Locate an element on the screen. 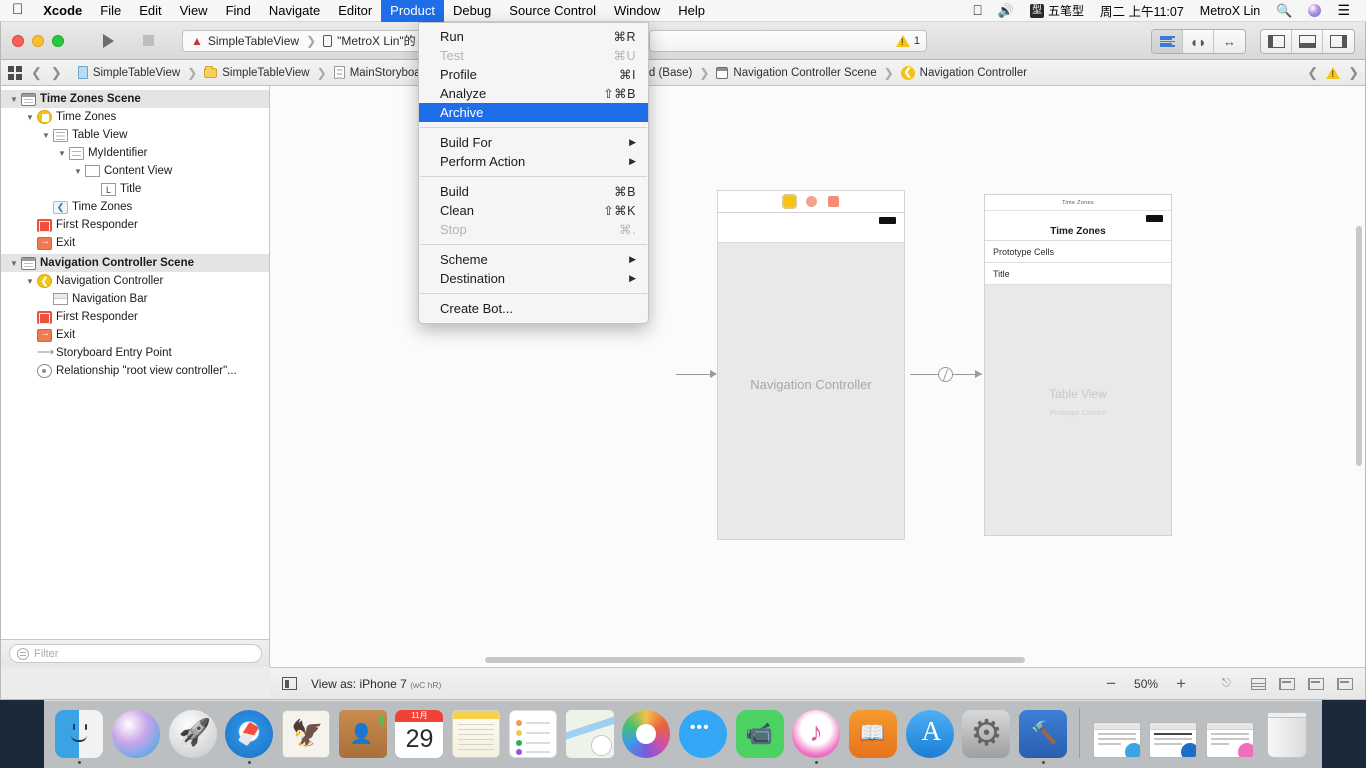 This screenshot has width=1366, height=768. breadcrumb-item-folder: SimpleTableView is located at coordinates (256, 72).